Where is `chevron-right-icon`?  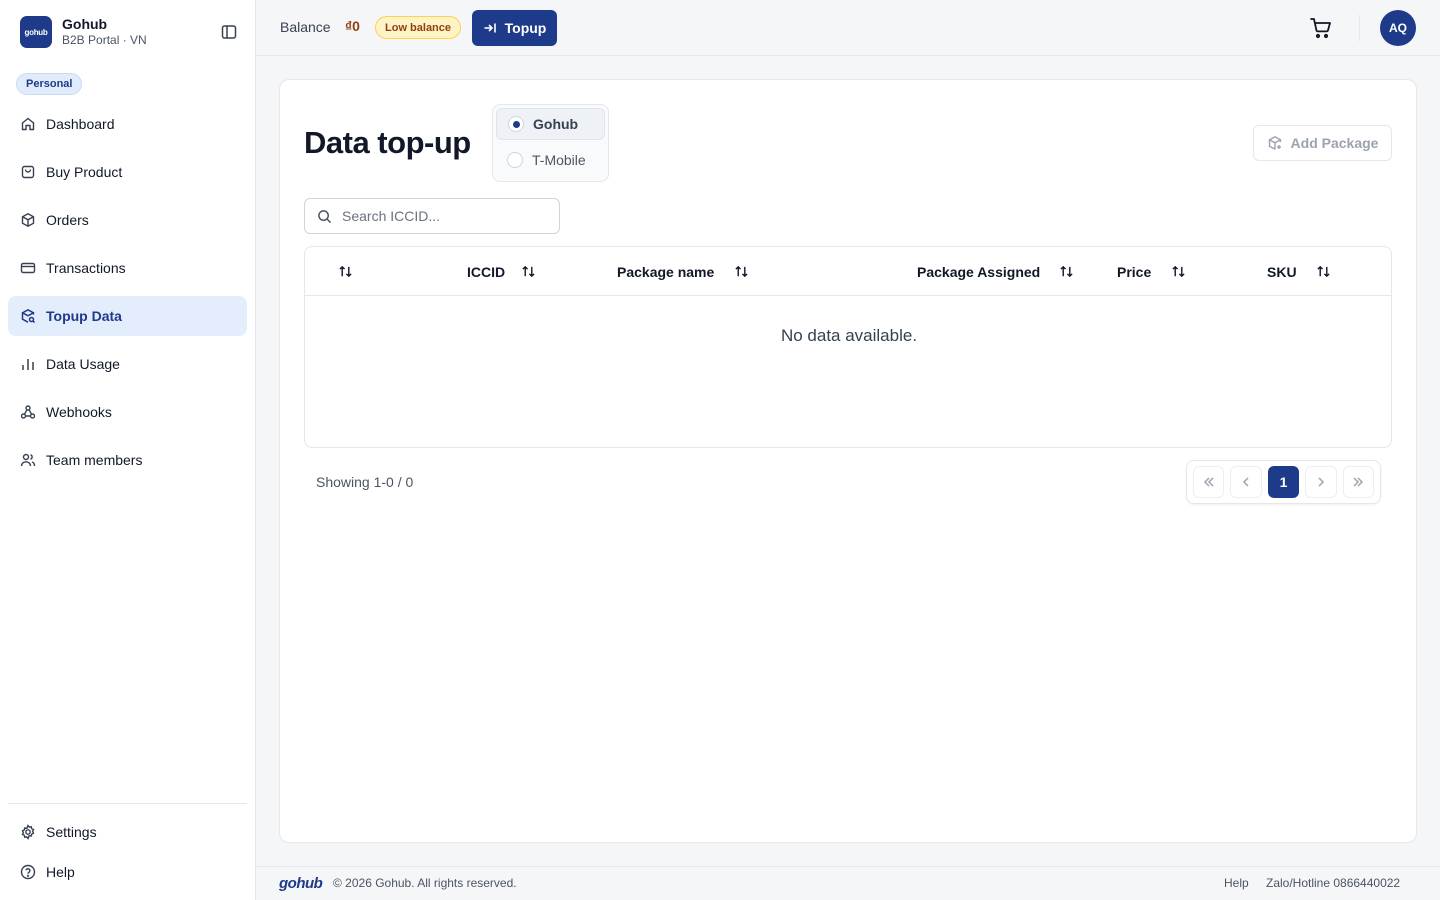 chevron-right-icon is located at coordinates (1321, 482).